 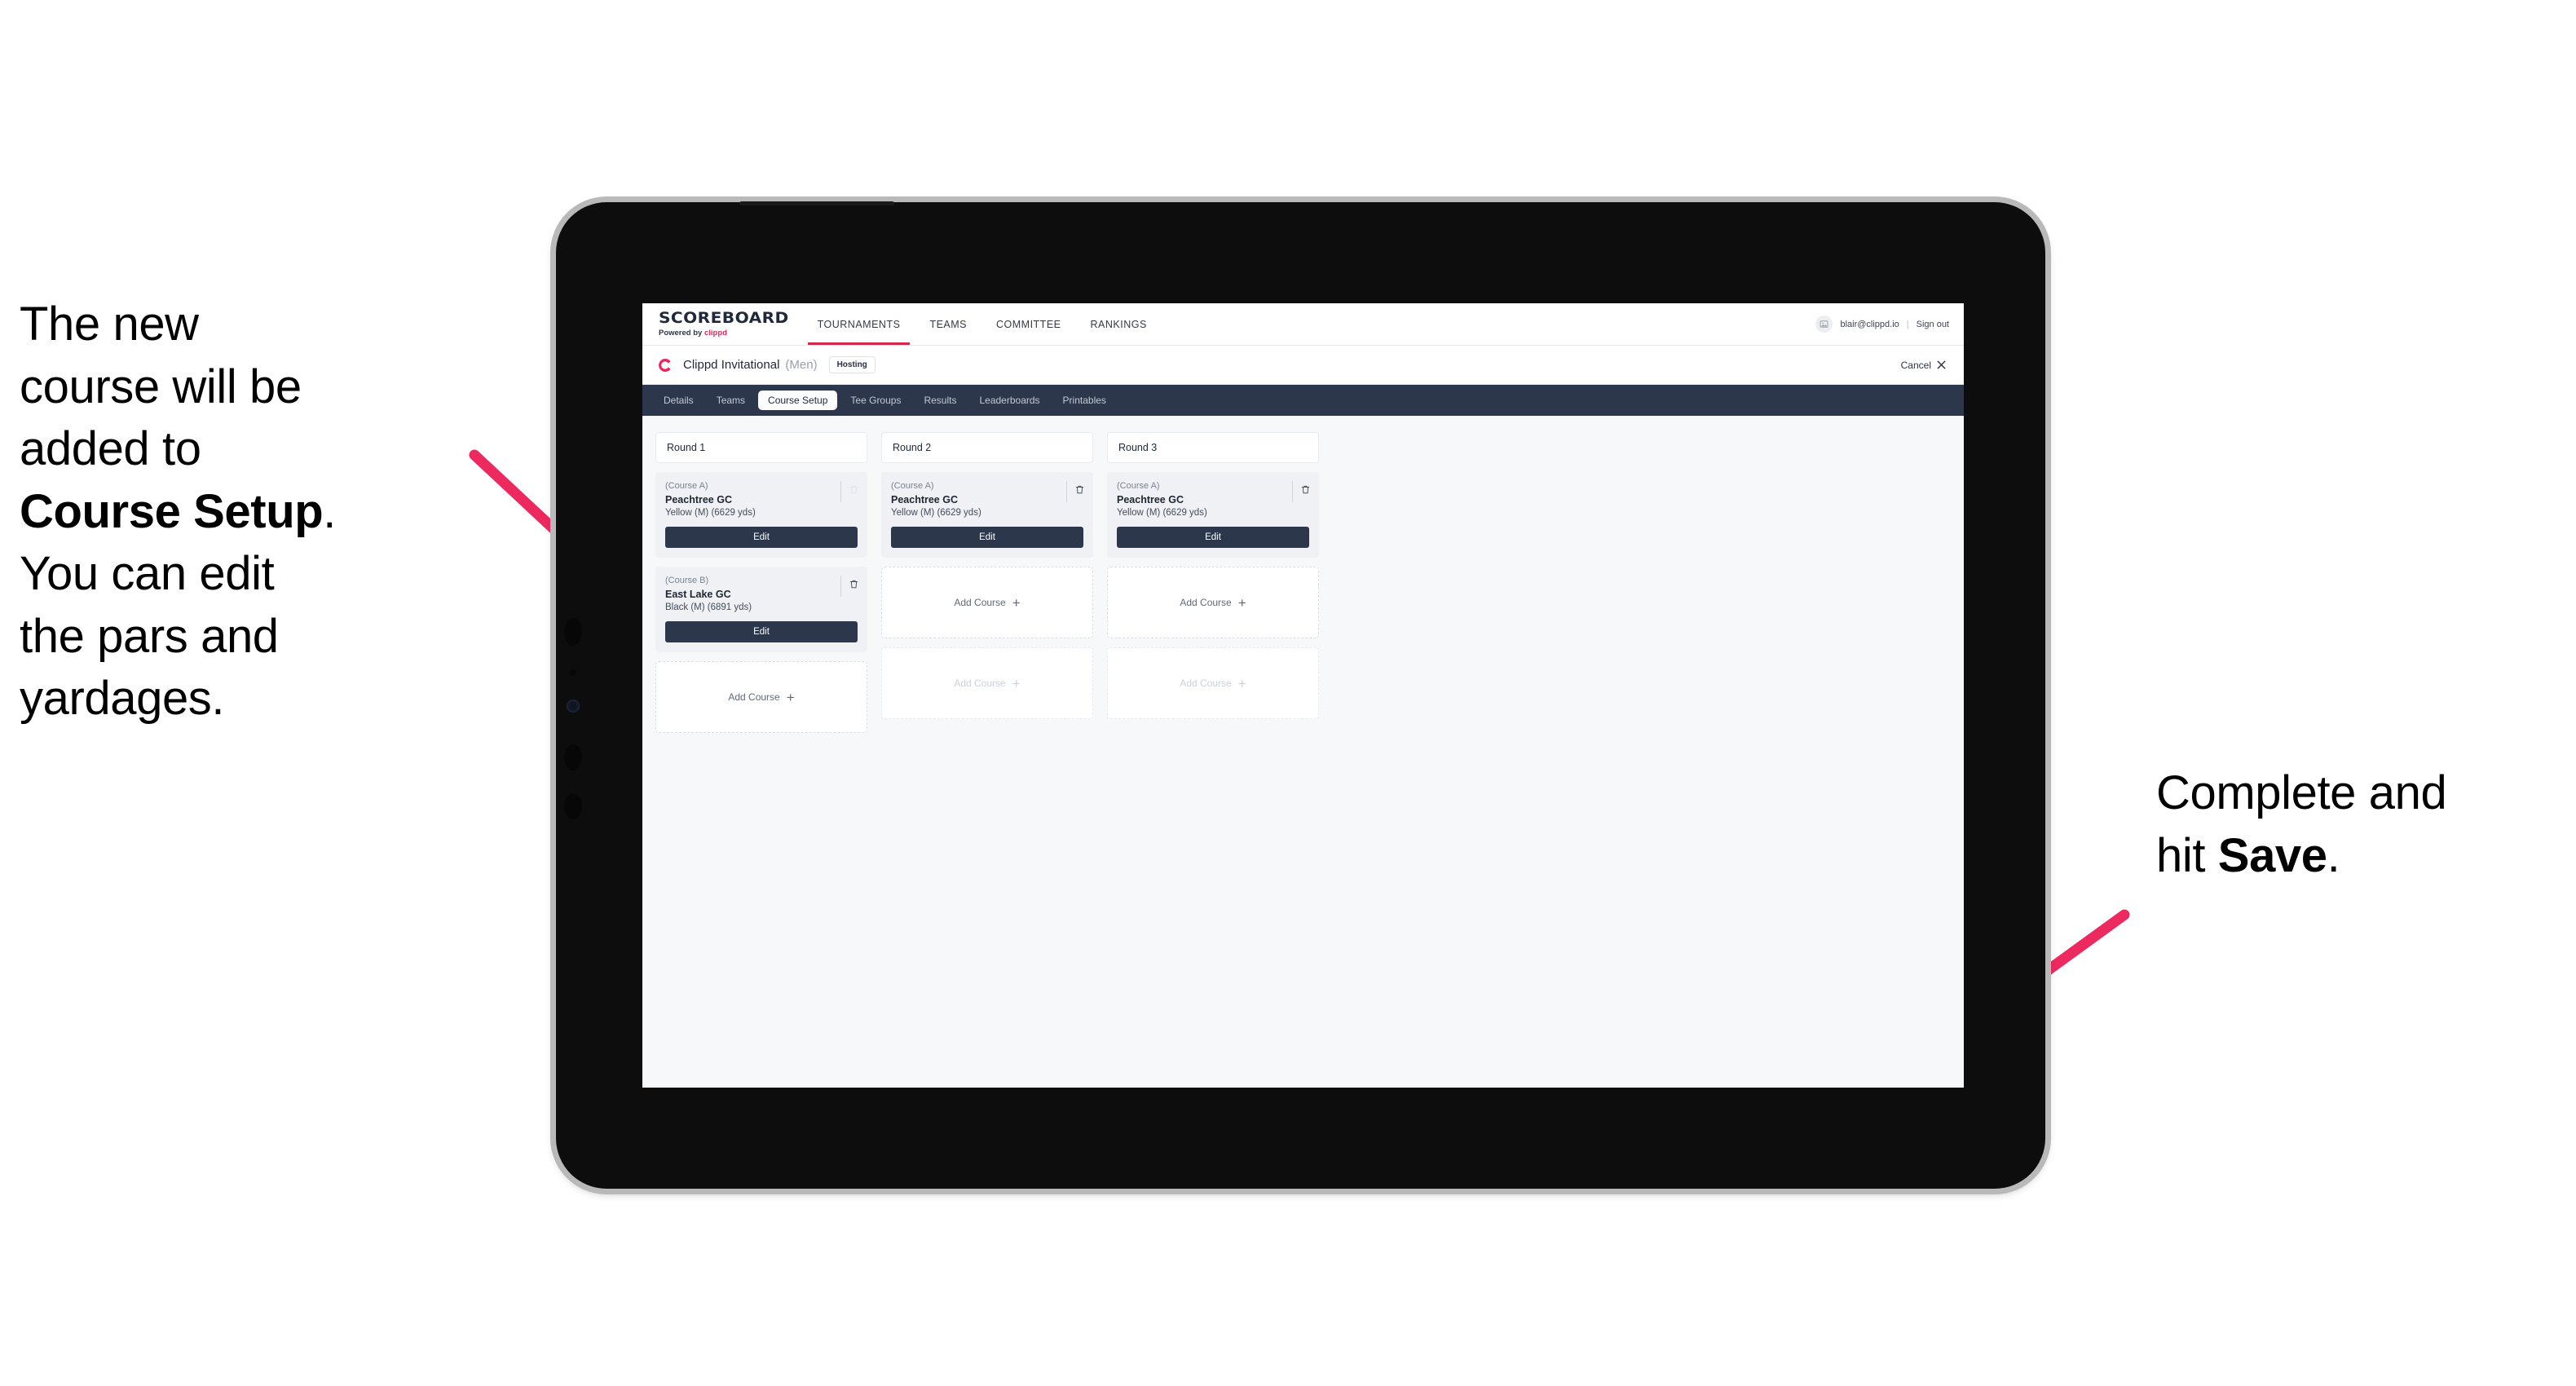 What do you see at coordinates (731, 400) in the screenshot?
I see `tab-teams: Teams` at bounding box center [731, 400].